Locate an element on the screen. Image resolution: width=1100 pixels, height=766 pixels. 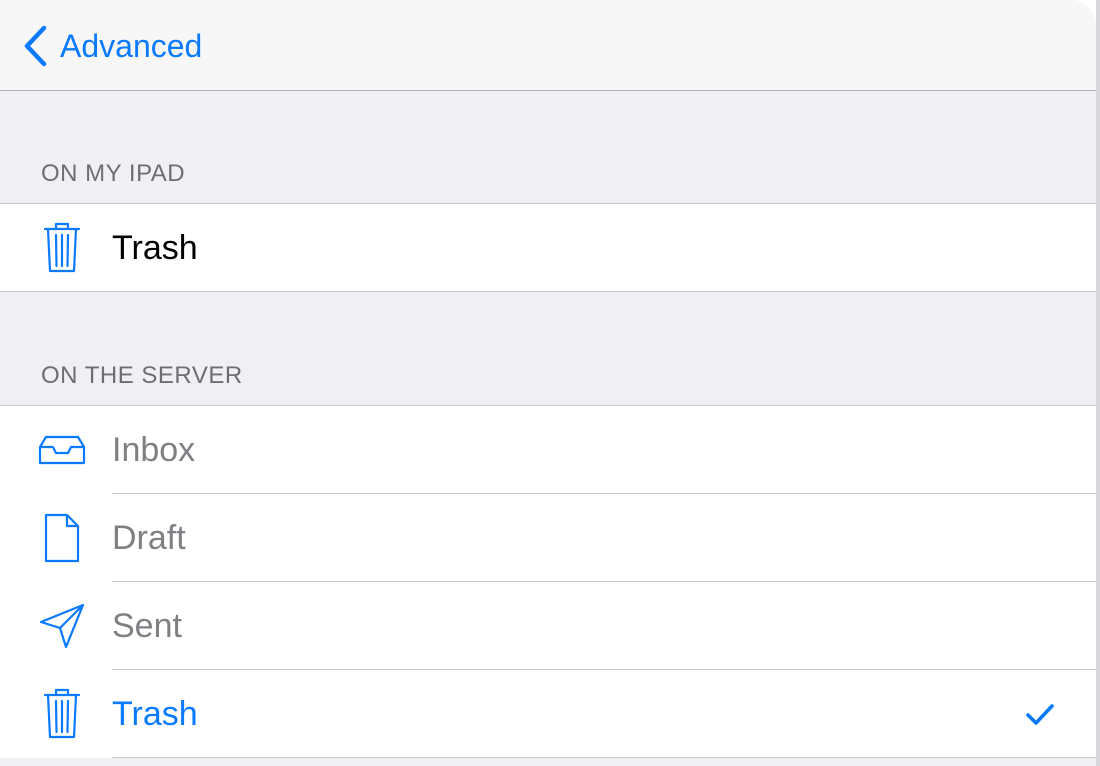
back-button-label: Advanced is located at coordinates (131, 45).